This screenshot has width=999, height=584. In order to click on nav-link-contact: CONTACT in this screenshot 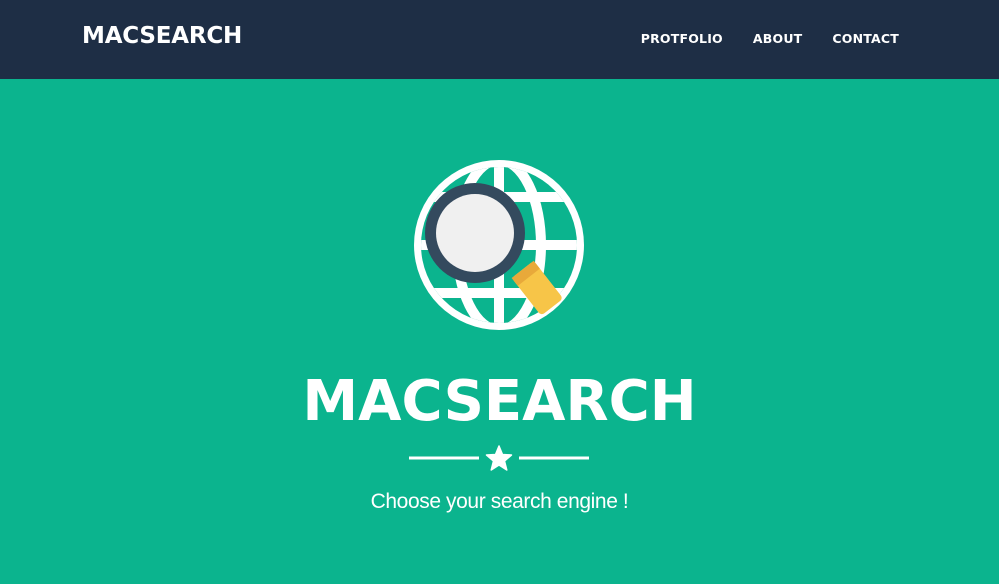, I will do `click(865, 38)`.